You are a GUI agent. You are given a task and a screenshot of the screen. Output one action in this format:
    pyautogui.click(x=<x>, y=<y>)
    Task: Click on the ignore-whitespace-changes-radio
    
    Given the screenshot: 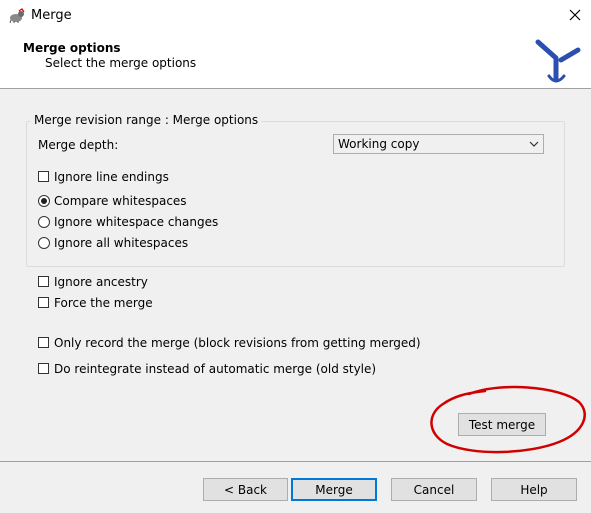 What is the action you would take?
    pyautogui.click(x=44, y=222)
    